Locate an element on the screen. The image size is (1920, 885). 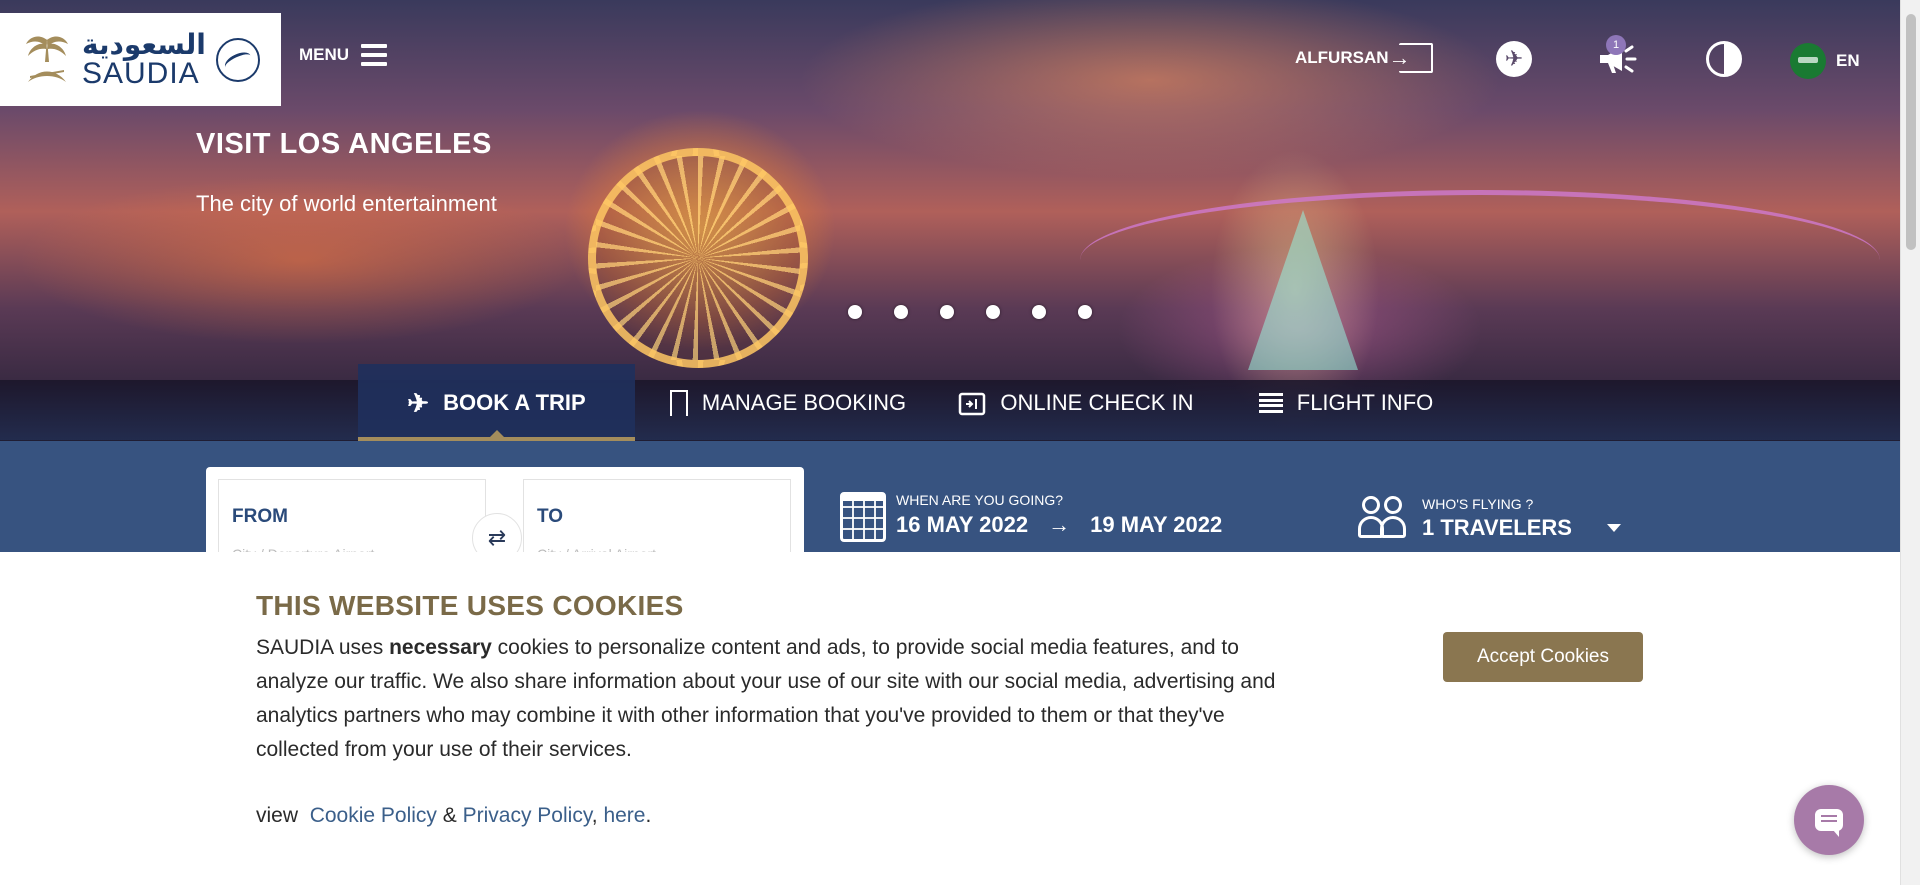
cookie-title: THIS WEBSITE USES COOKIES is located at coordinates (470, 605).